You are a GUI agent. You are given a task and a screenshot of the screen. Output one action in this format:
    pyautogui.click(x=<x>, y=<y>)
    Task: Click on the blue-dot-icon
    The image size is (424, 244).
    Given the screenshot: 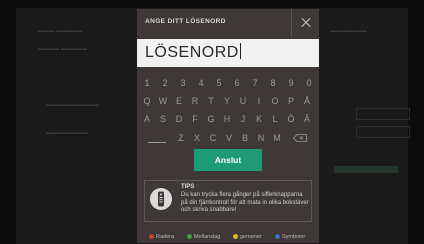 What is the action you would take?
    pyautogui.click(x=277, y=236)
    